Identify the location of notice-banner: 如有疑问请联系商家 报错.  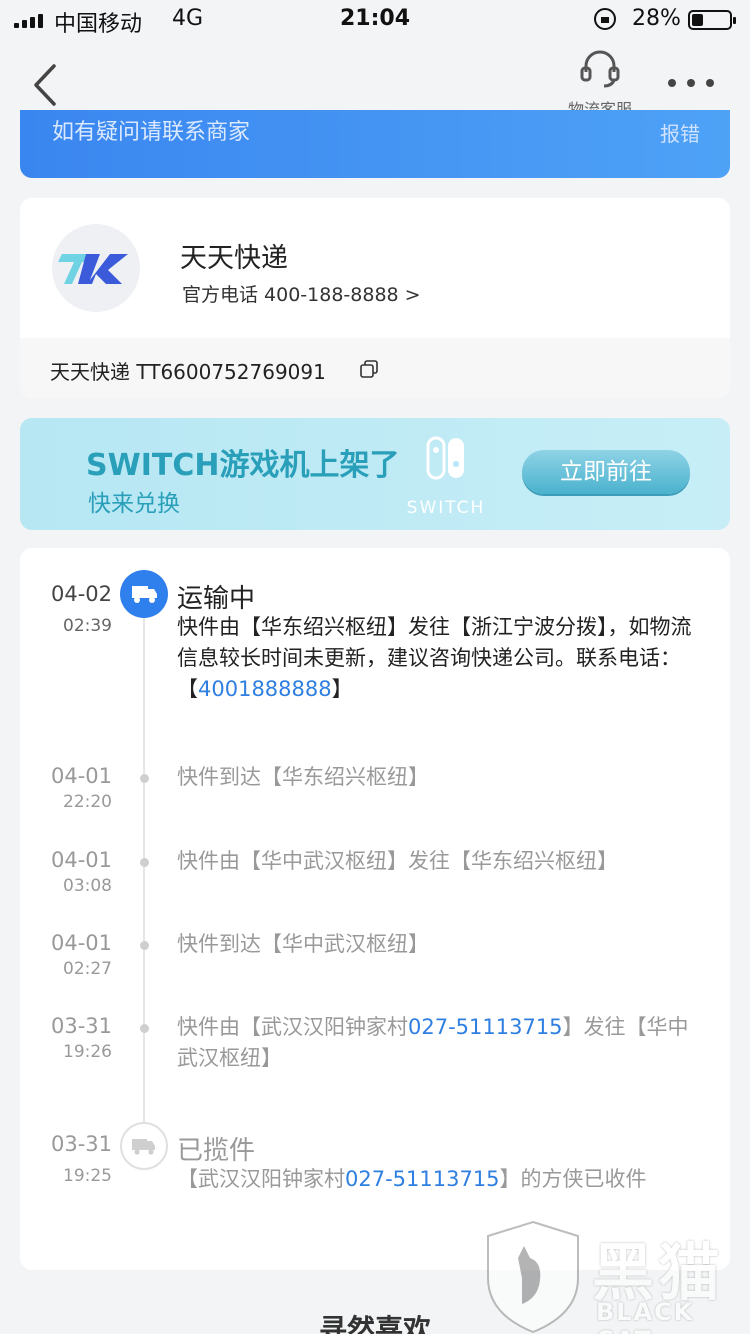
(375, 144).